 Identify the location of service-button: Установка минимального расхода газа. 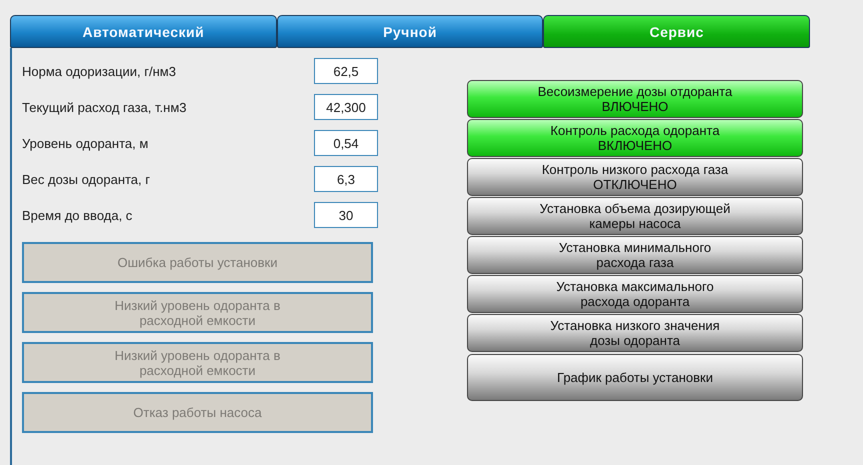
(635, 255).